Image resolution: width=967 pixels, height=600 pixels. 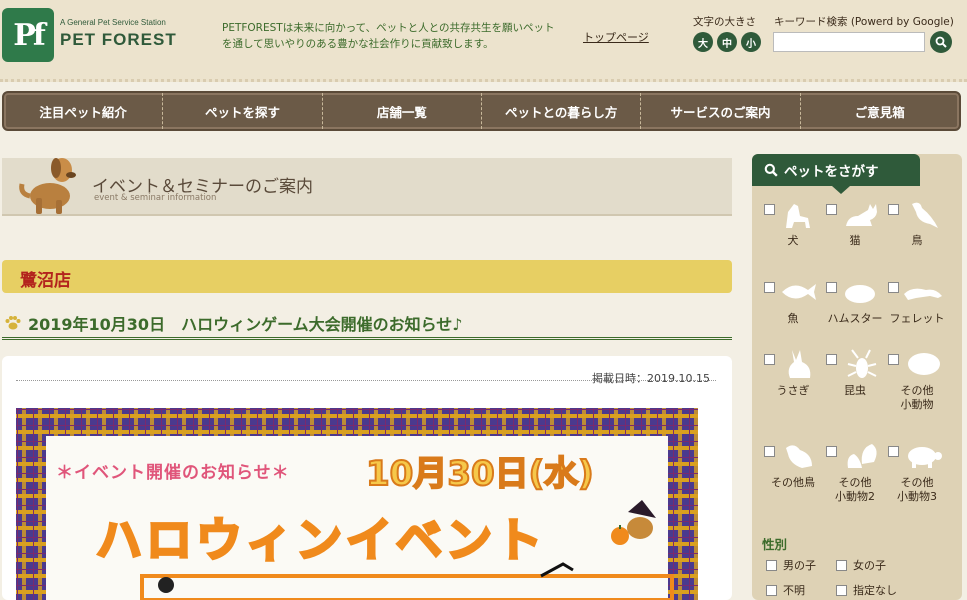 What do you see at coordinates (799, 364) in the screenshot?
I see `rabbit-icon` at bounding box center [799, 364].